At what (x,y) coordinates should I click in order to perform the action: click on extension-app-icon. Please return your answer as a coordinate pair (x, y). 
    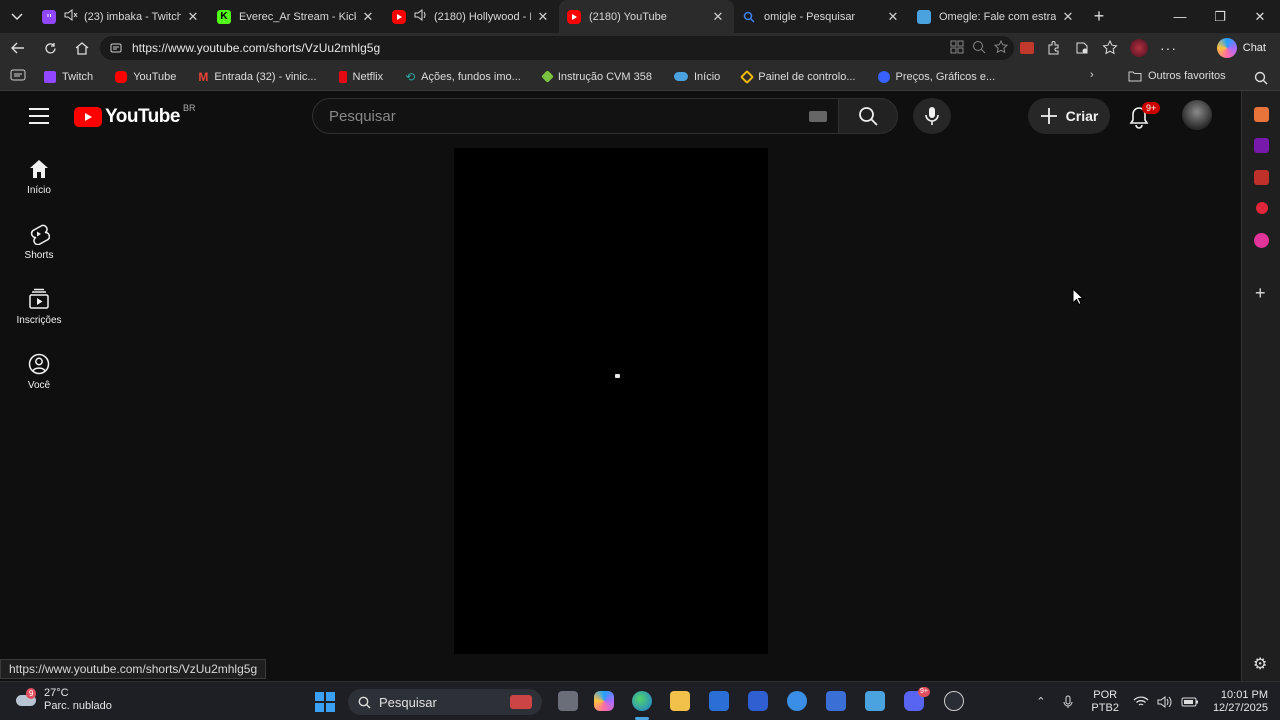
    Looking at the image, I should click on (1261, 177).